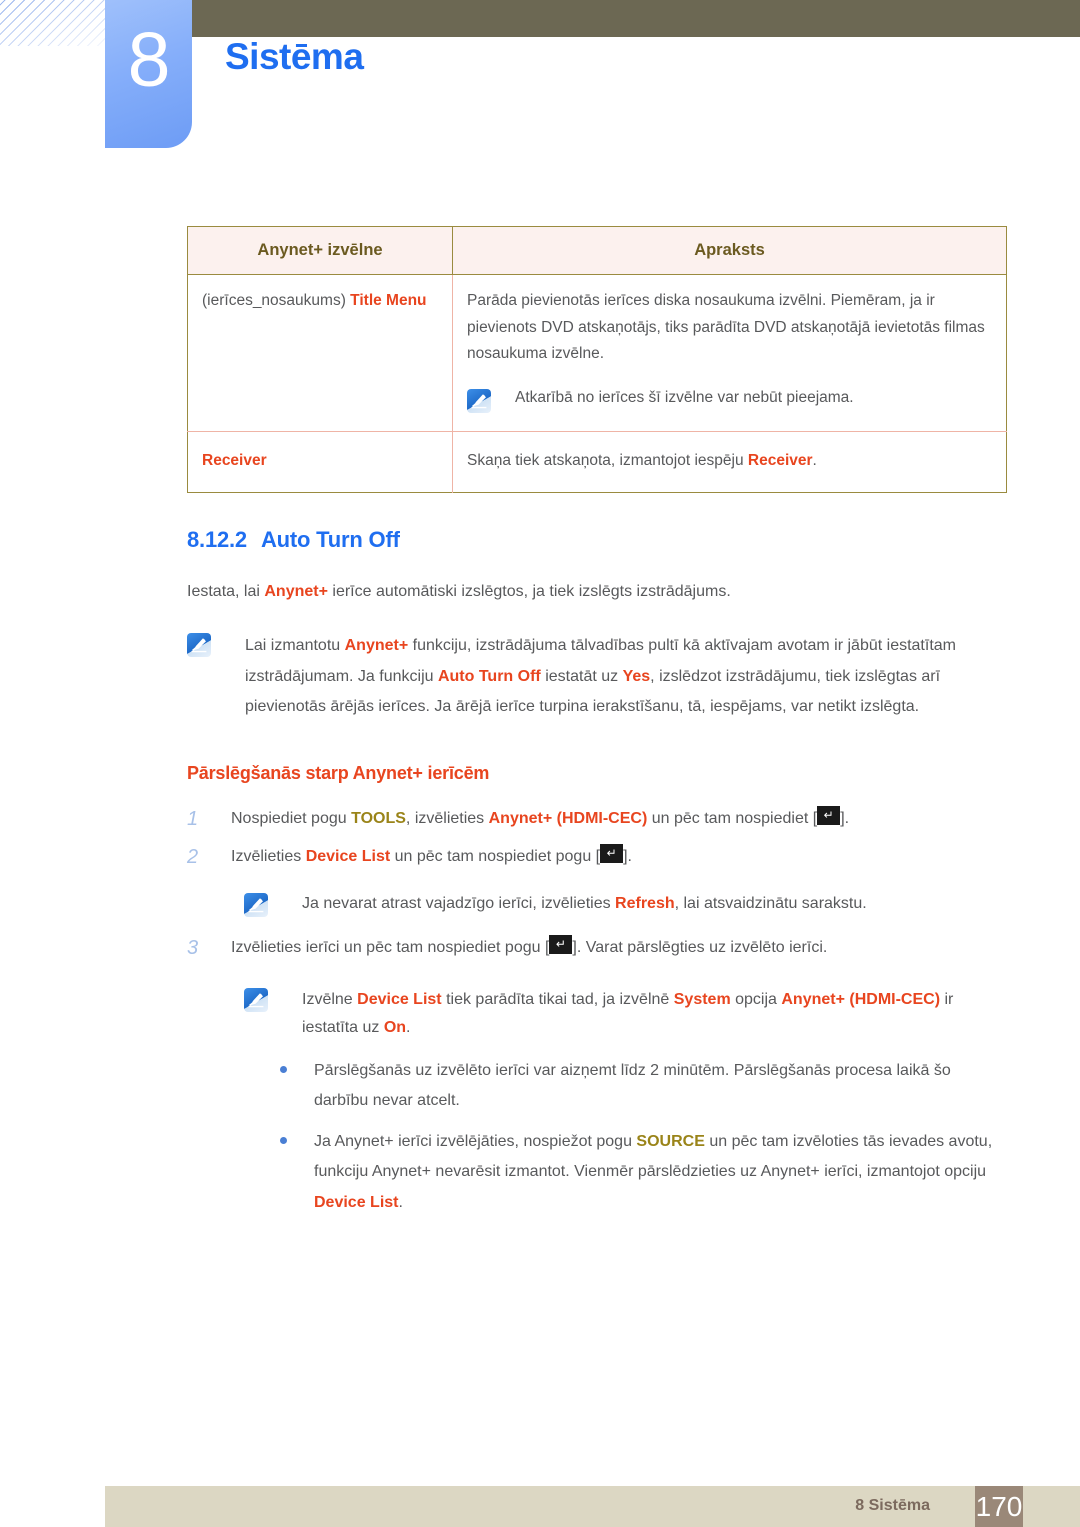  I want to click on b2-t2: Device List, so click(356, 1202).